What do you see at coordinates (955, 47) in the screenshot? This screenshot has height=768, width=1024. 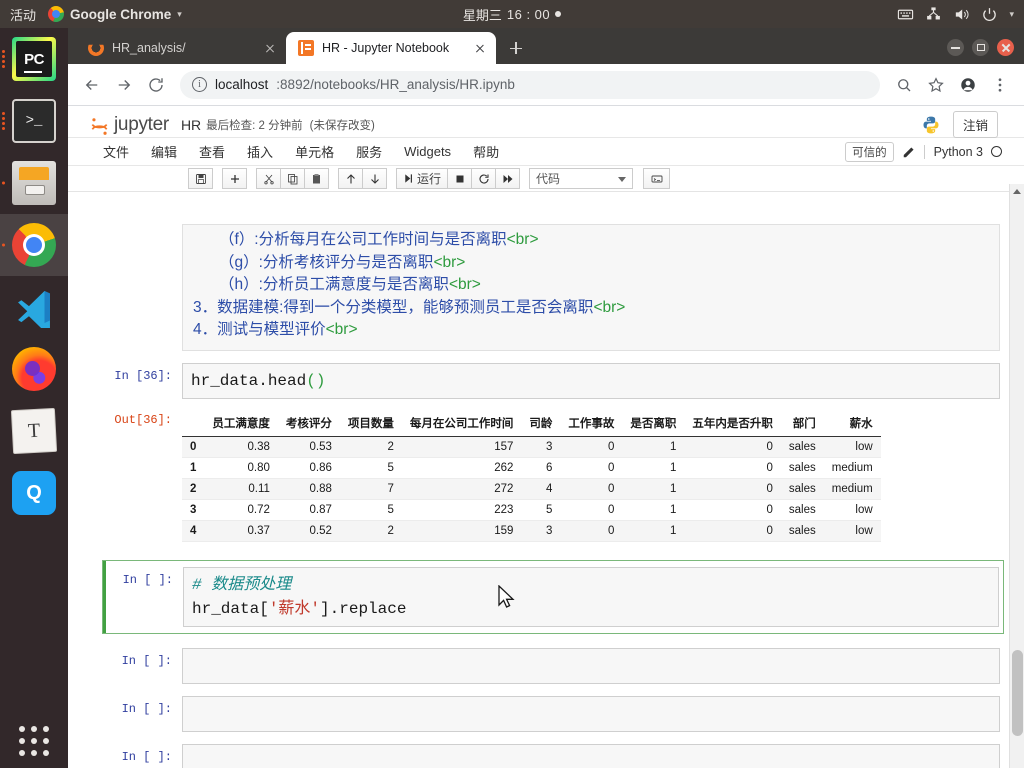 I see `minimize-button` at bounding box center [955, 47].